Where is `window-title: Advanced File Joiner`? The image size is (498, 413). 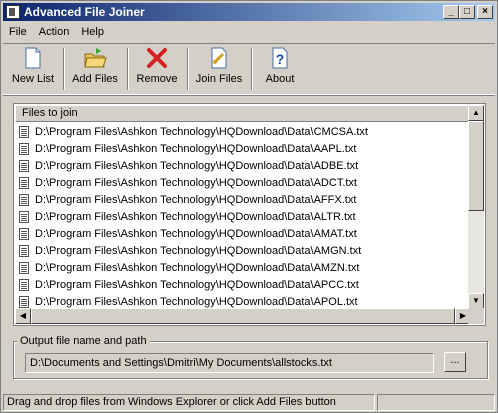
window-title: Advanced File Joiner is located at coordinates (84, 12).